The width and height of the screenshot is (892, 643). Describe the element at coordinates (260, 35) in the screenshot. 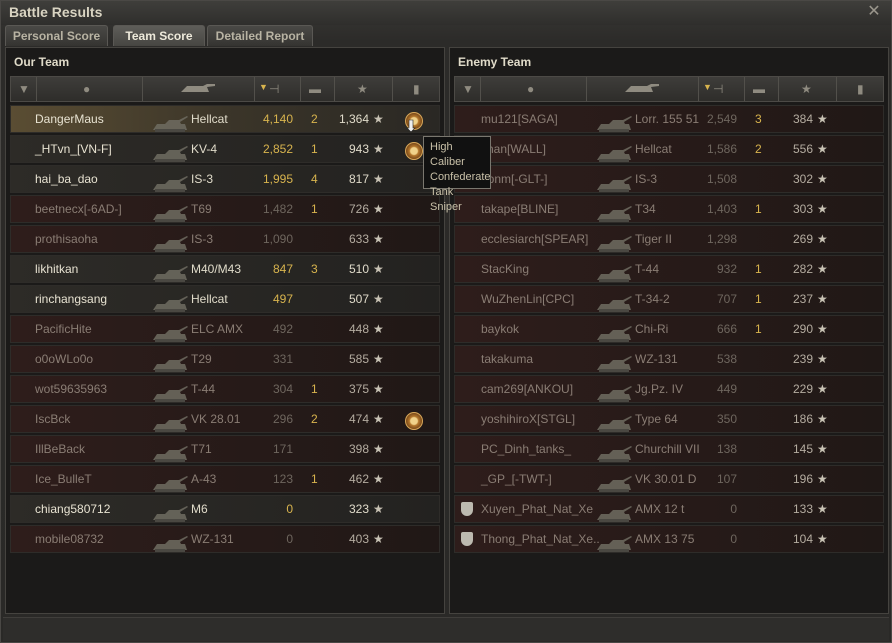

I see `tab-detailed-report: Detailed Report` at that location.